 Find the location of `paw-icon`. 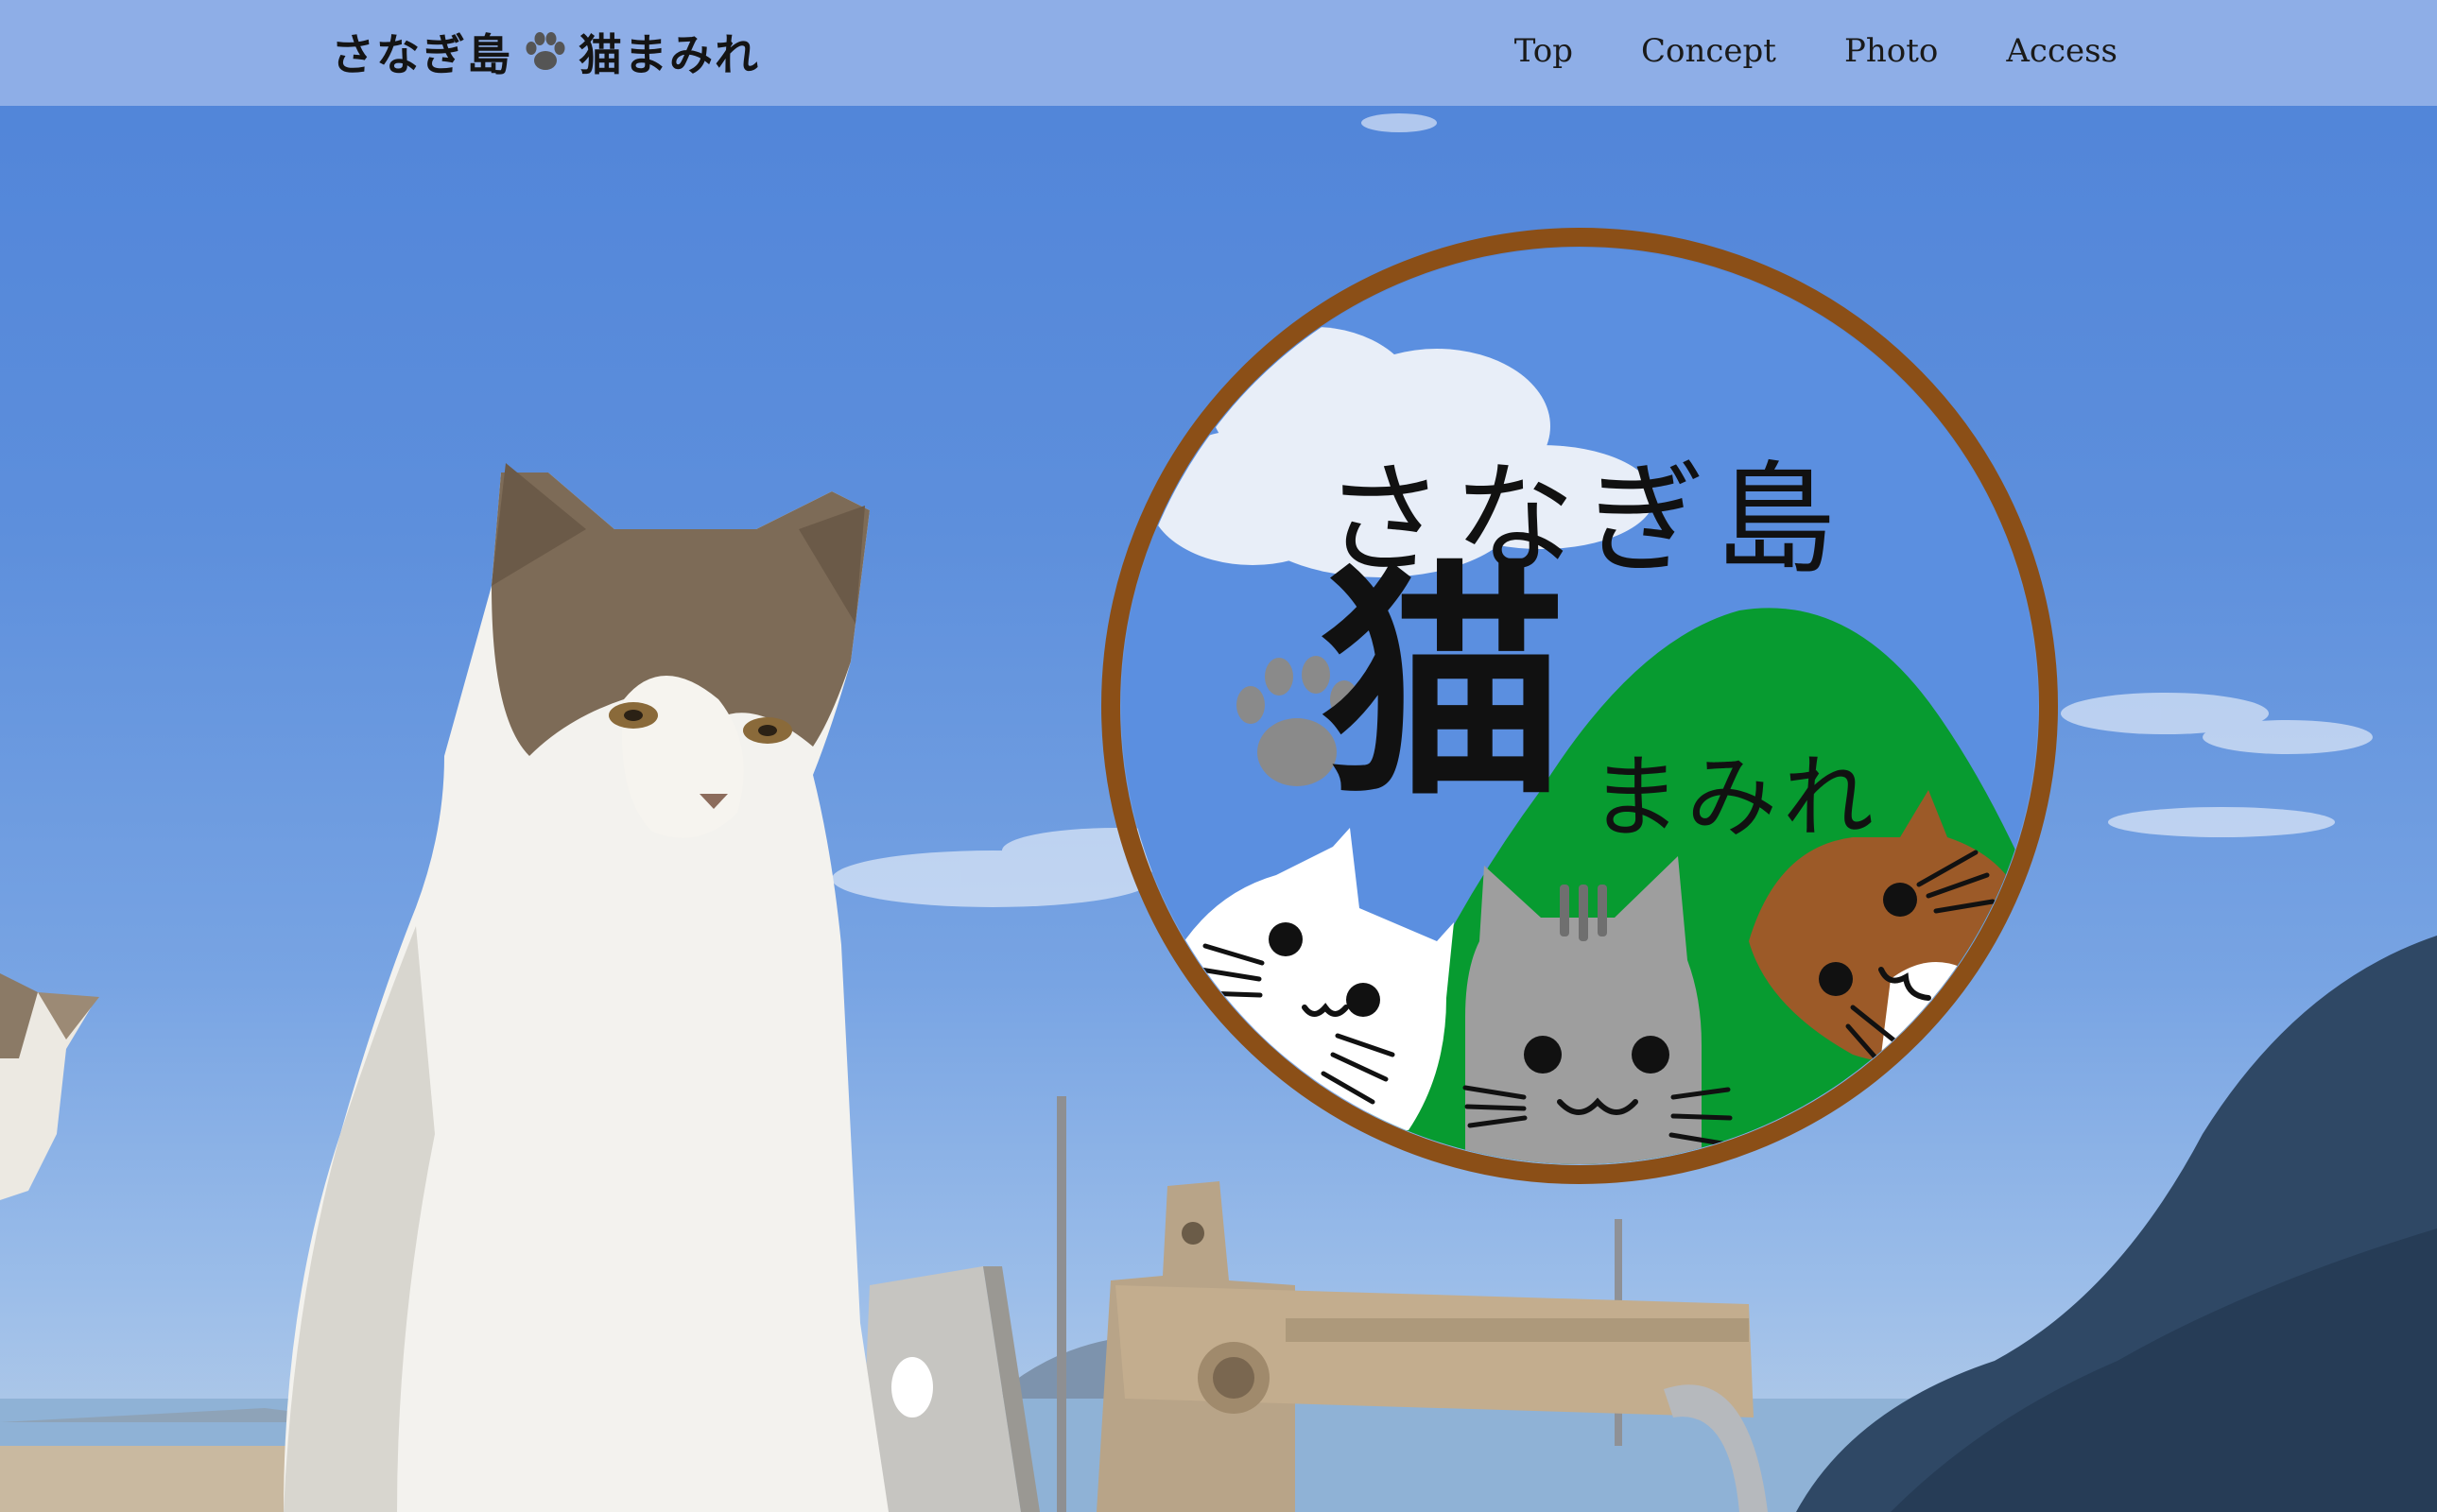

paw-icon is located at coordinates (545, 52).